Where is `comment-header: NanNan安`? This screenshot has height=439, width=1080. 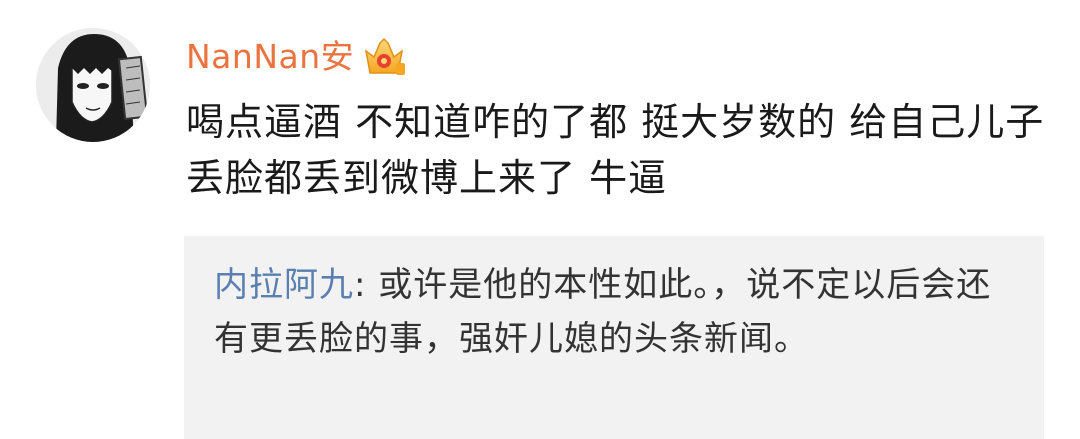 comment-header: NanNan安 is located at coordinates (296, 57).